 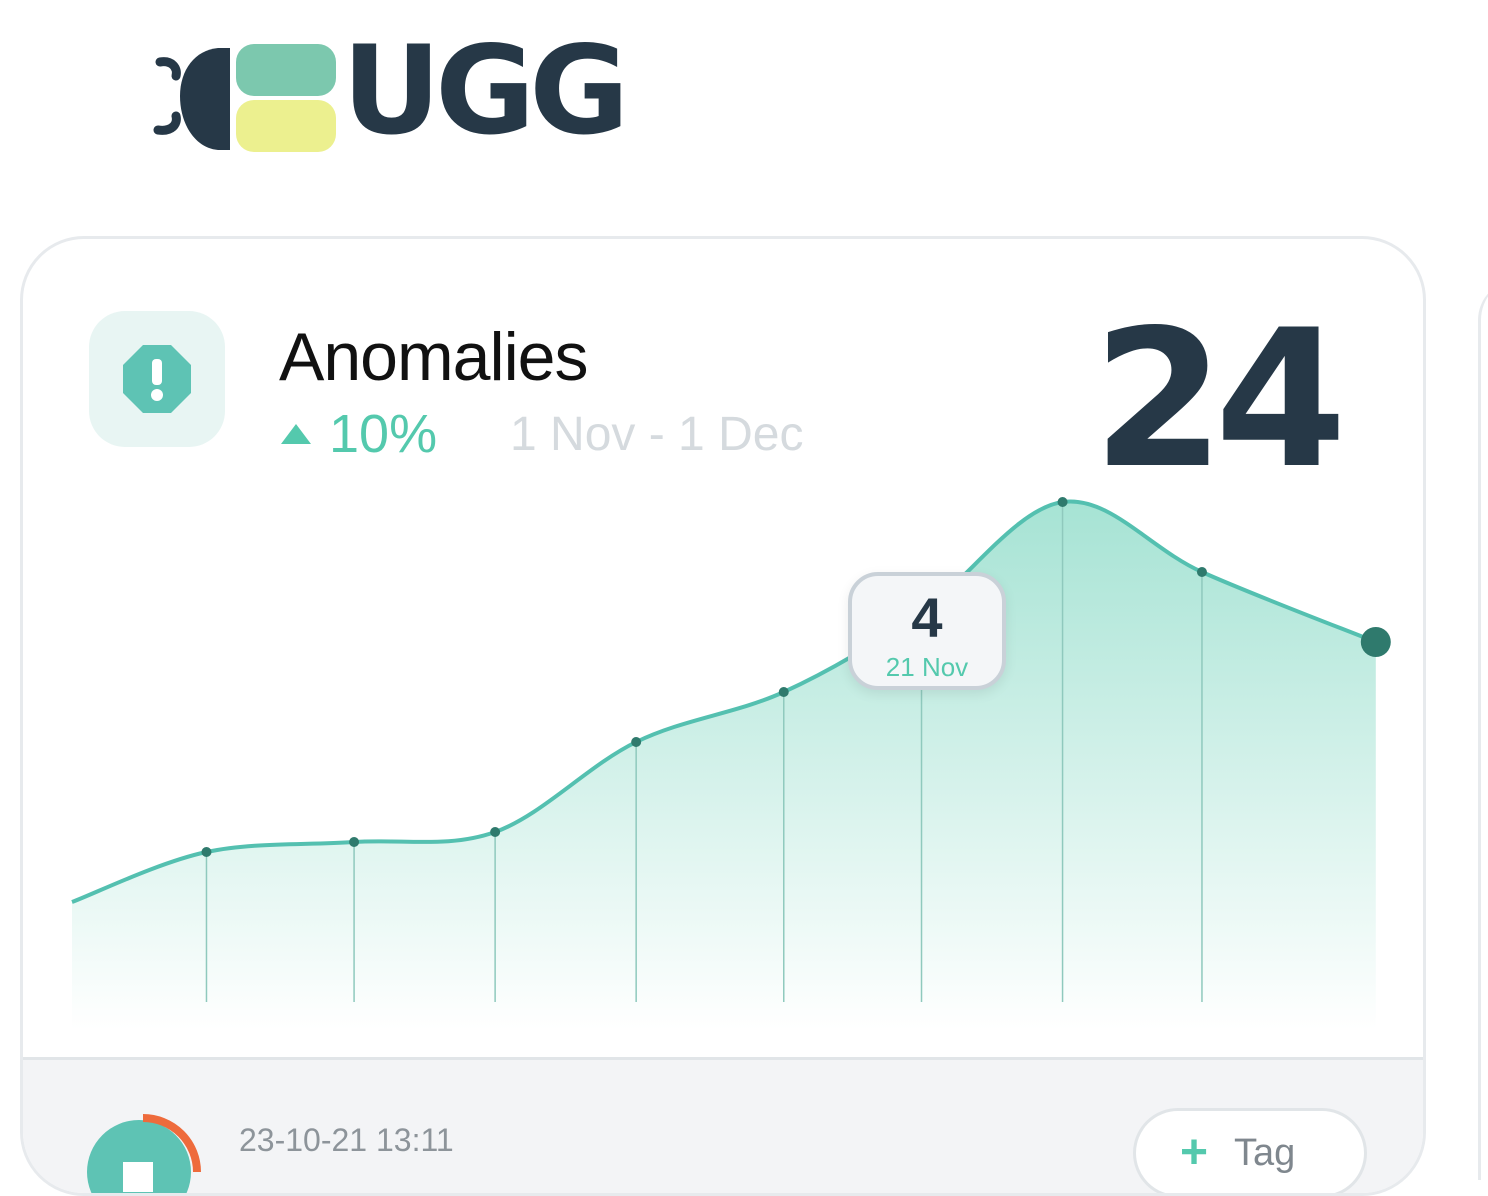 What do you see at coordinates (244, 98) in the screenshot?
I see `bug-mark-icon` at bounding box center [244, 98].